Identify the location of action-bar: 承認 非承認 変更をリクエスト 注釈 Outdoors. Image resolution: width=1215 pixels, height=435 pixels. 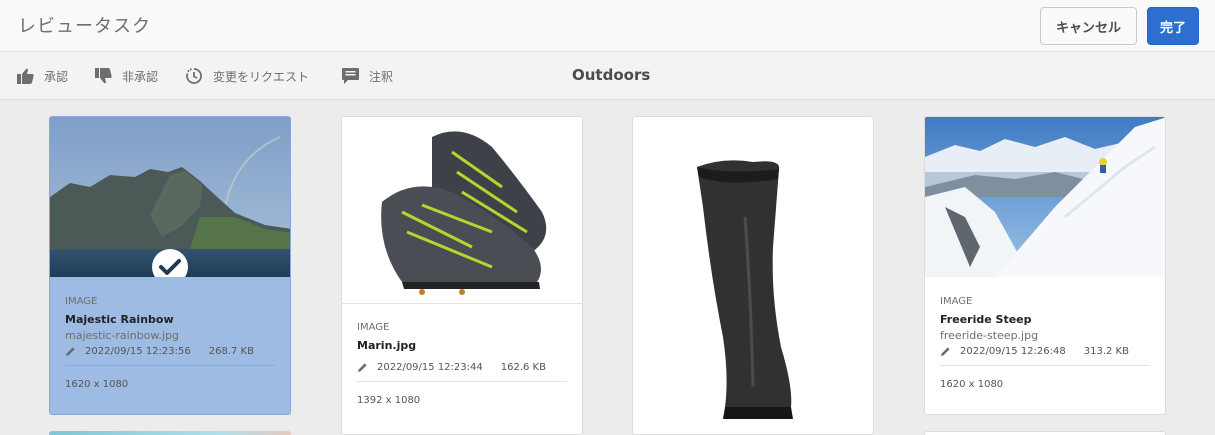
(607, 76).